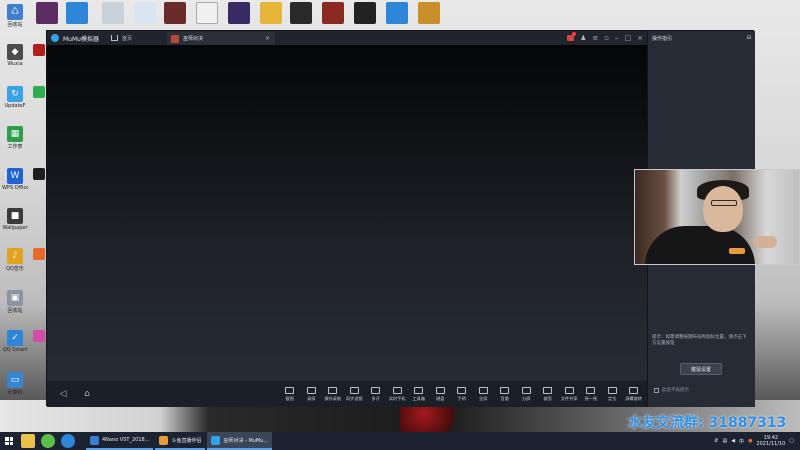  Describe the element at coordinates (28, 441) in the screenshot. I see `file-explorer-icon` at that location.